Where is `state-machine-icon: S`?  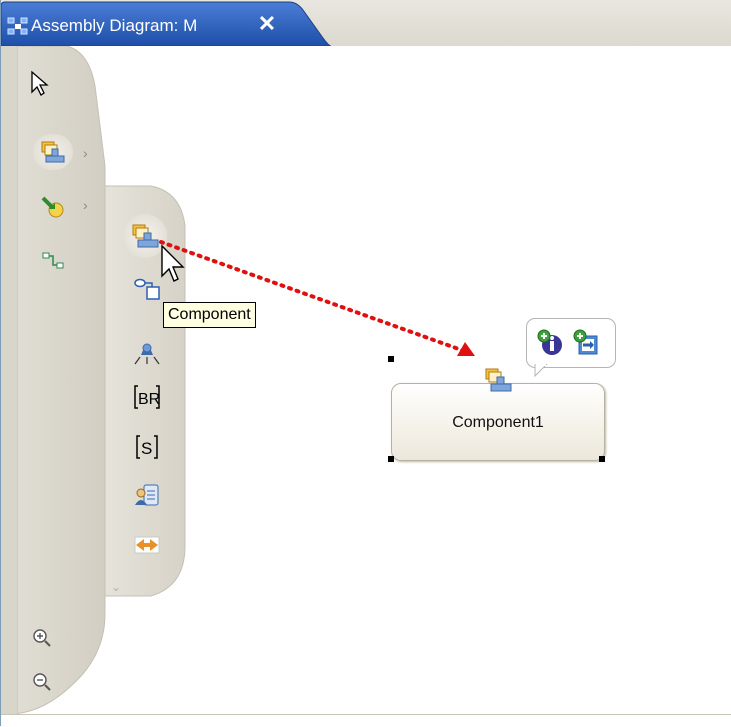
state-machine-icon: S is located at coordinates (147, 447).